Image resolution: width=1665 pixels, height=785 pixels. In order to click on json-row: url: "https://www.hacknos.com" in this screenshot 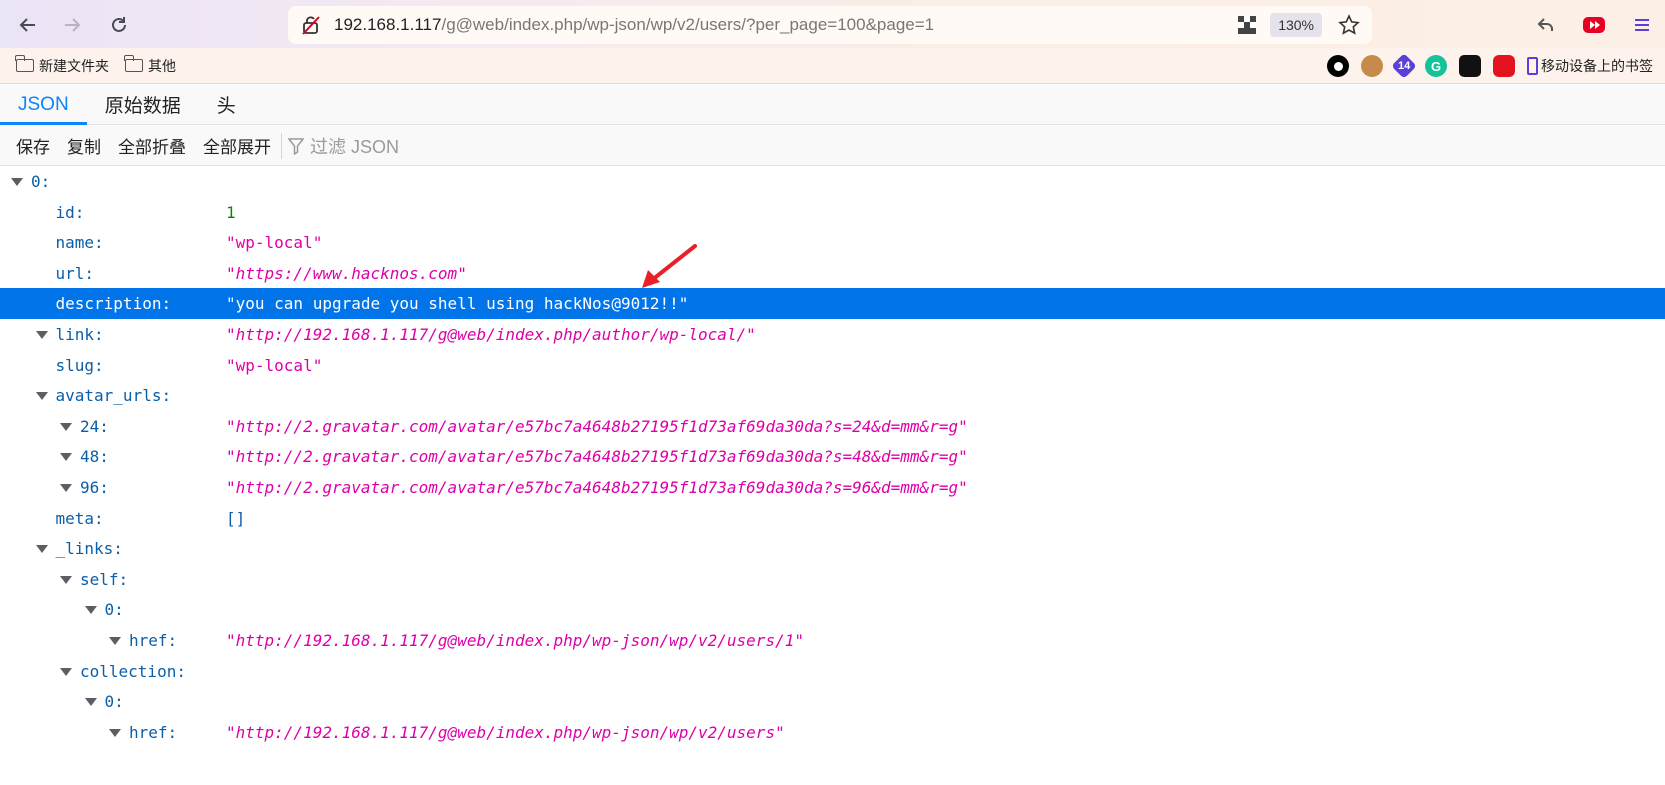, I will do `click(832, 273)`.